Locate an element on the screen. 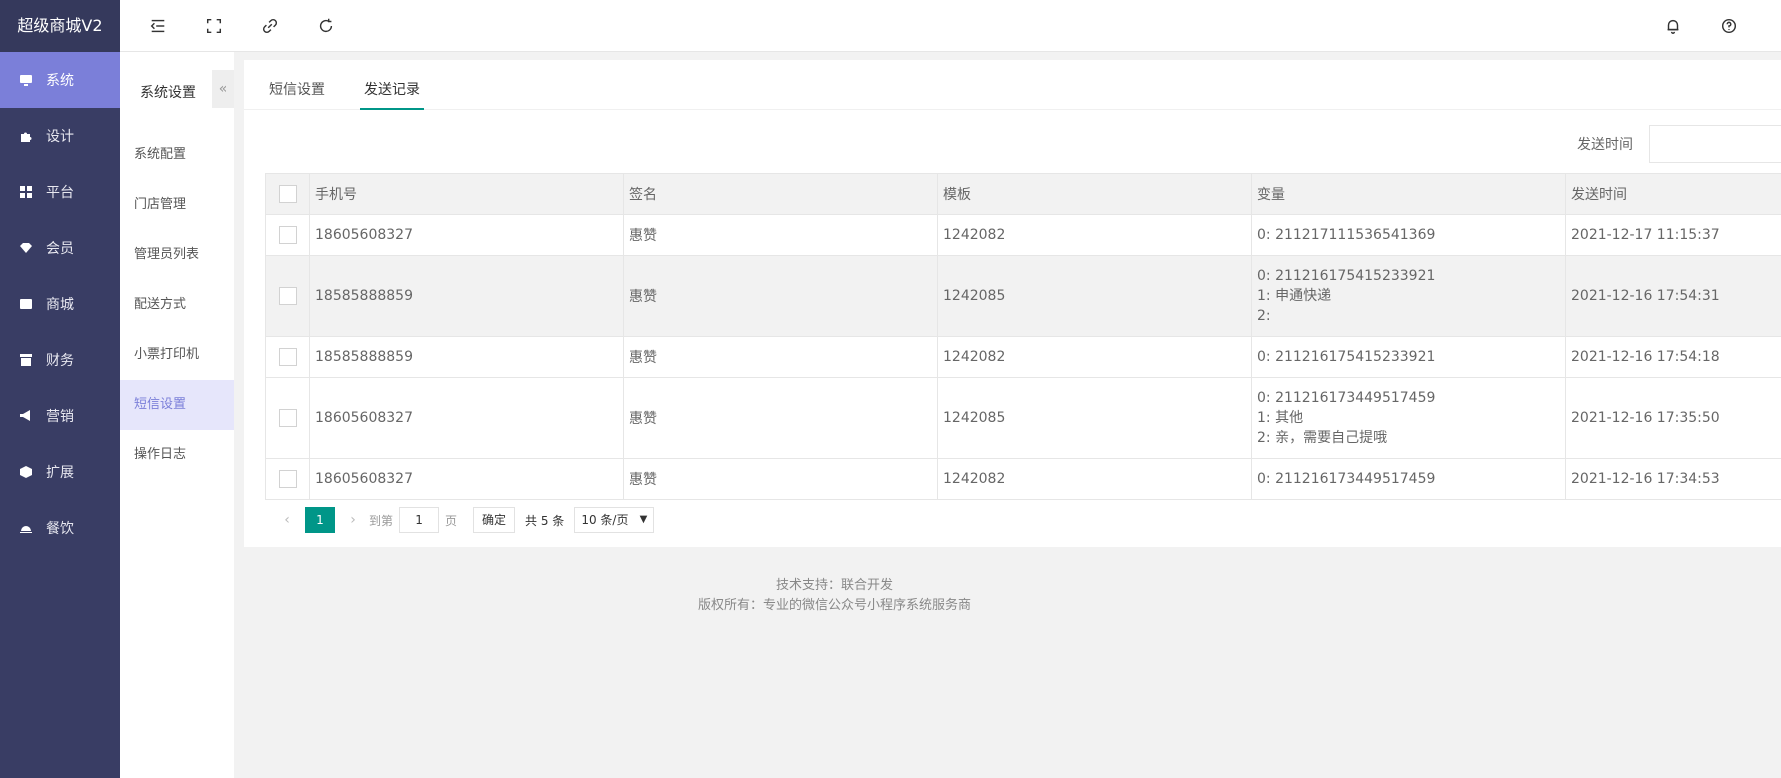  nav-item-1: 设计 is located at coordinates (60, 136).